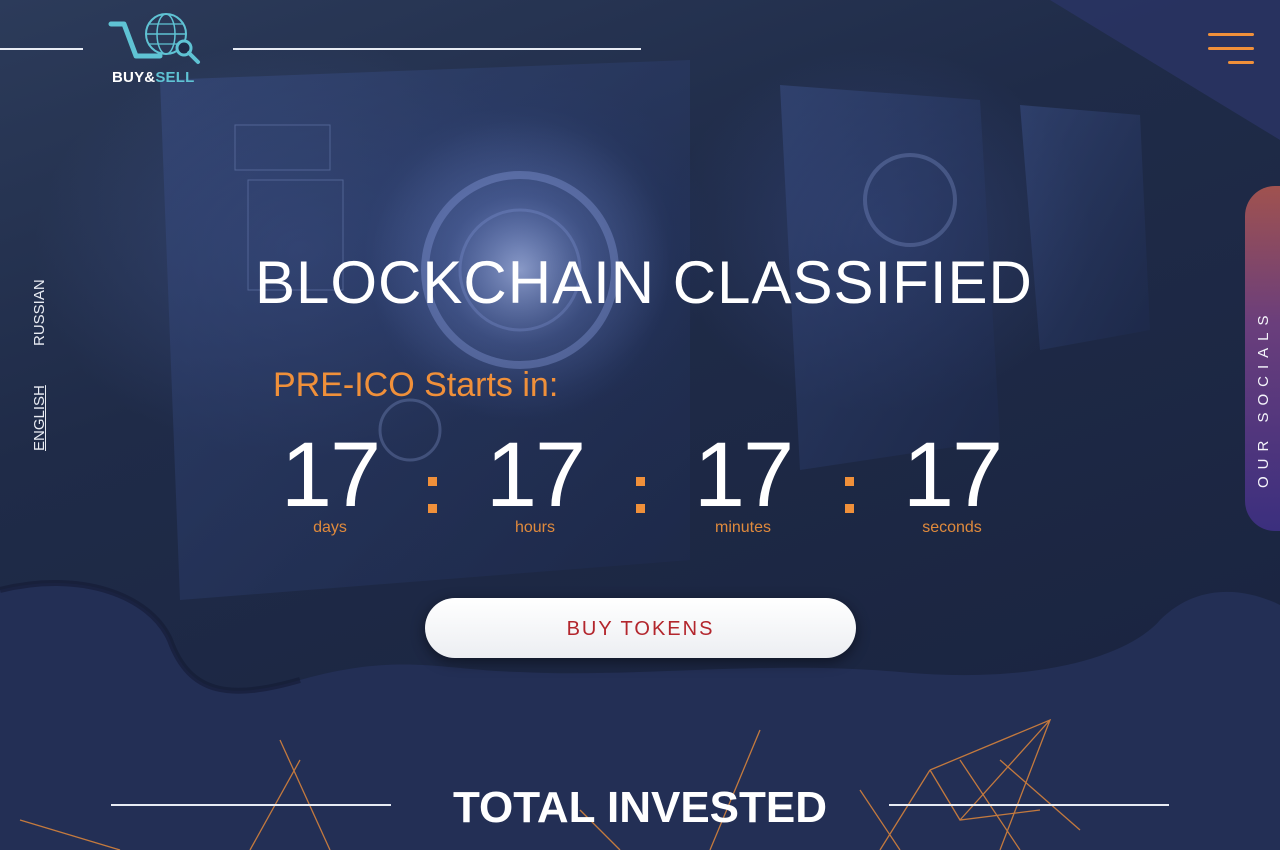  What do you see at coordinates (644, 282) in the screenshot?
I see `hero-title: BLOCKCHAIN CLASSIFIED` at bounding box center [644, 282].